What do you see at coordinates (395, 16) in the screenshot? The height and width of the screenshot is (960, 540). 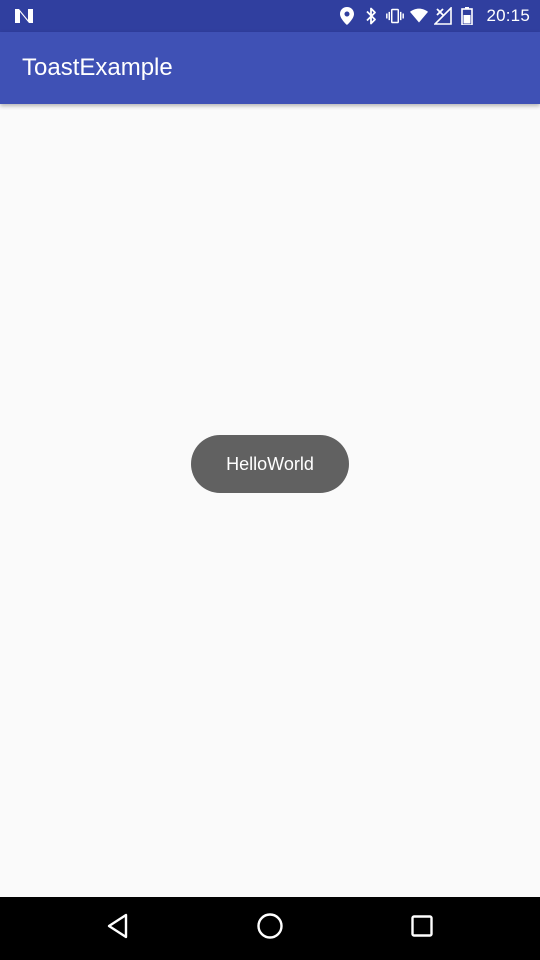 I see `vibrate-icon` at bounding box center [395, 16].